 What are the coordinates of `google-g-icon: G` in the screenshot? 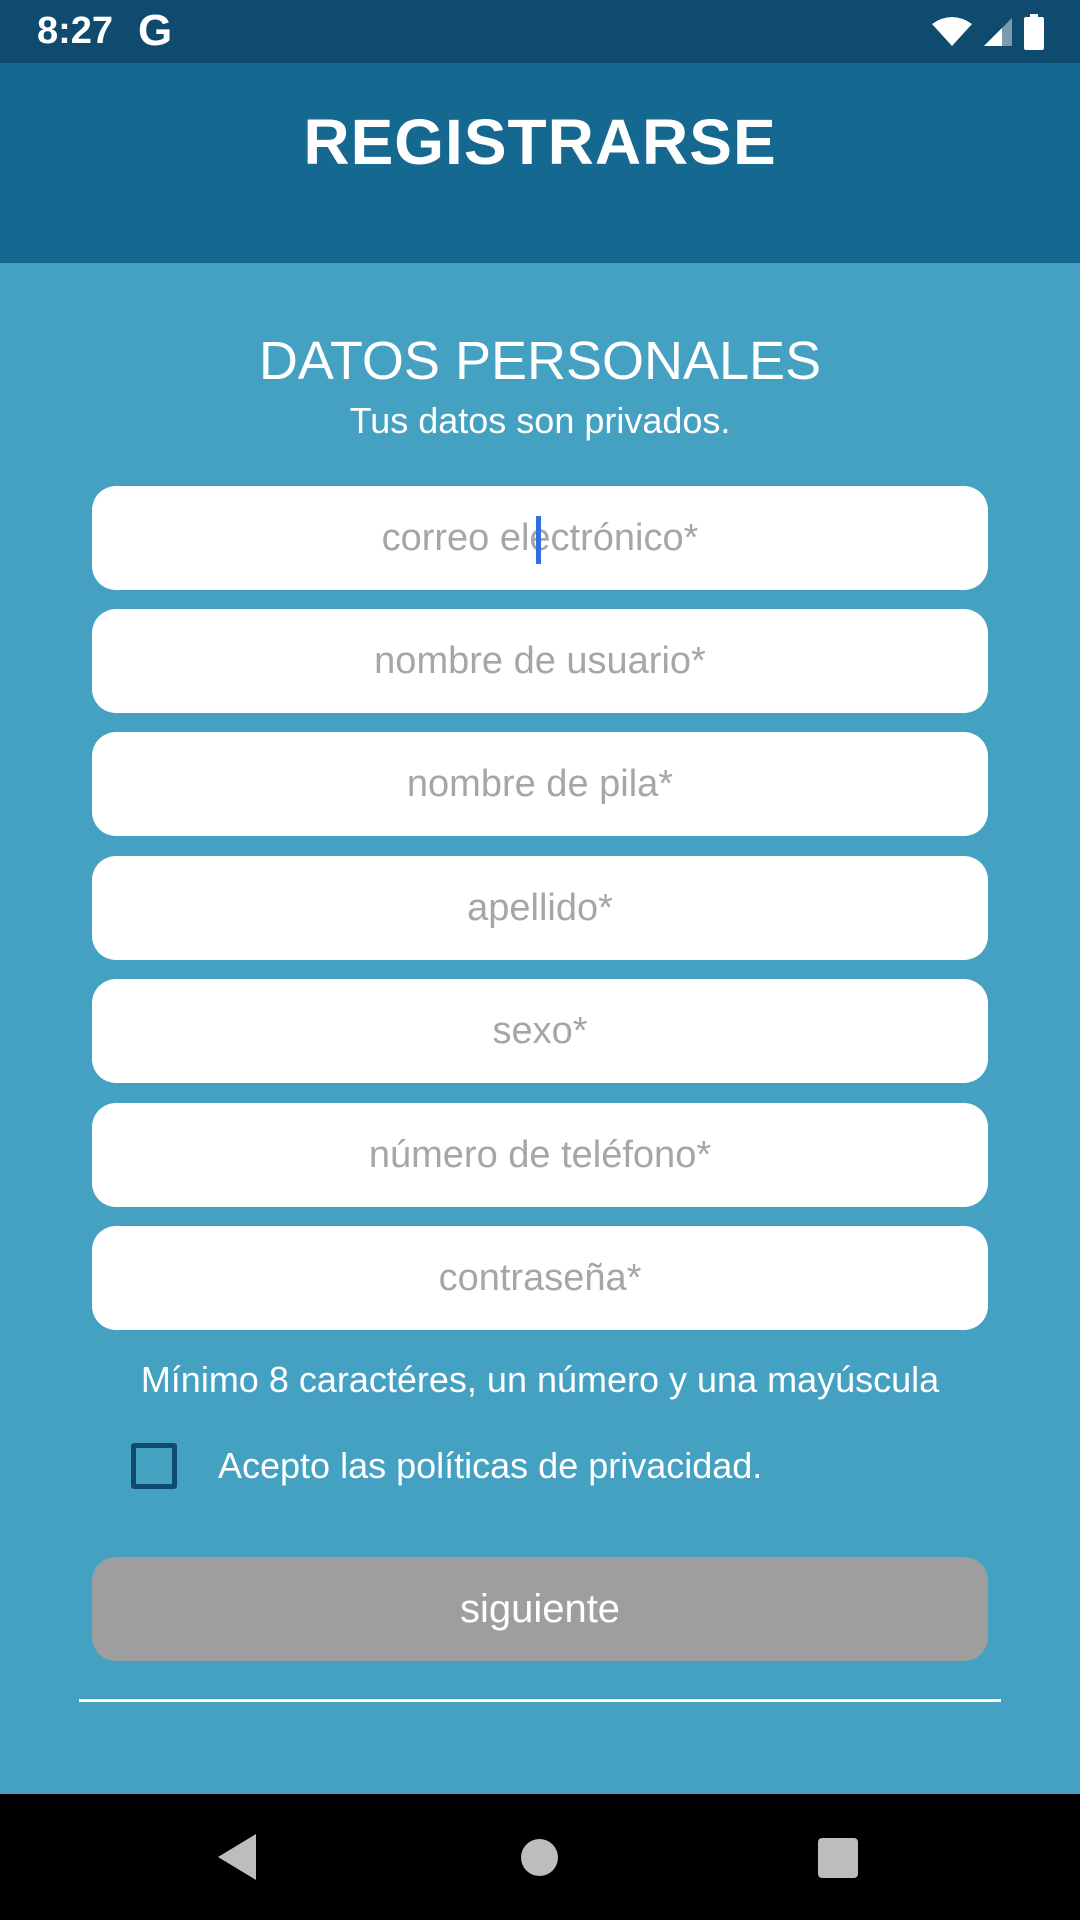 It's located at (155, 30).